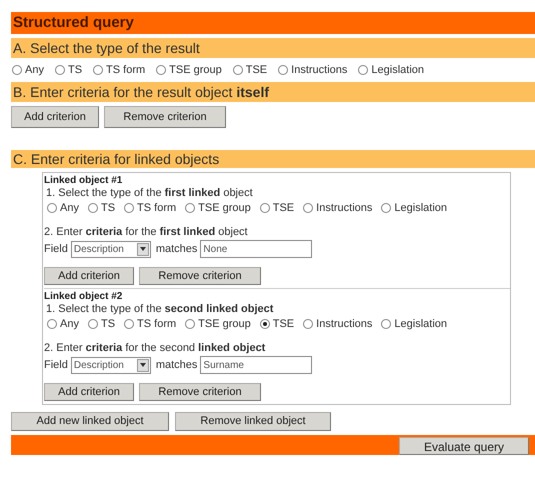  I want to click on button: Add new linked object, so click(90, 421).